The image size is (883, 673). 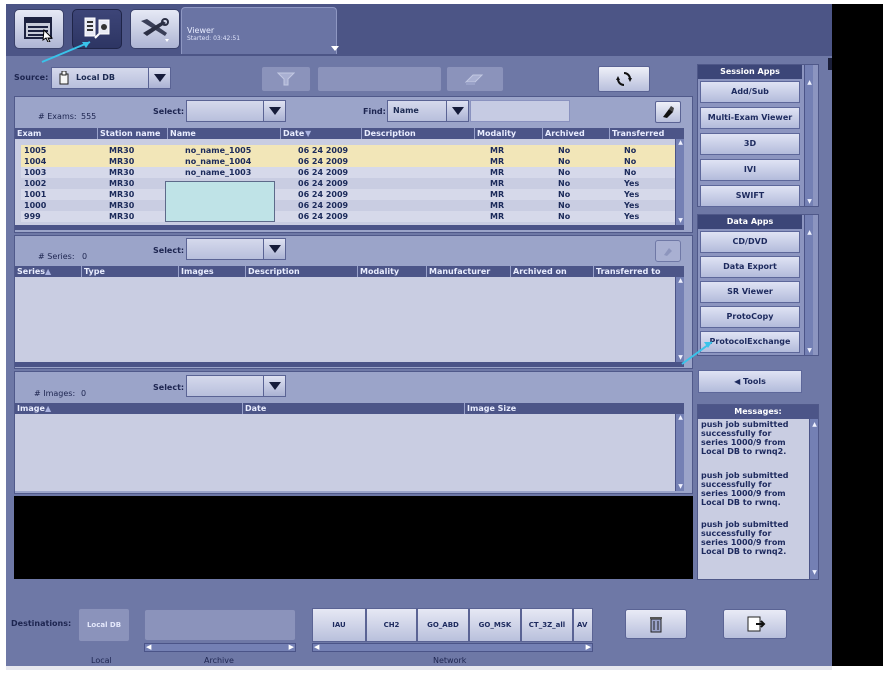 I want to click on bottom-edge, so click(x=419, y=668).